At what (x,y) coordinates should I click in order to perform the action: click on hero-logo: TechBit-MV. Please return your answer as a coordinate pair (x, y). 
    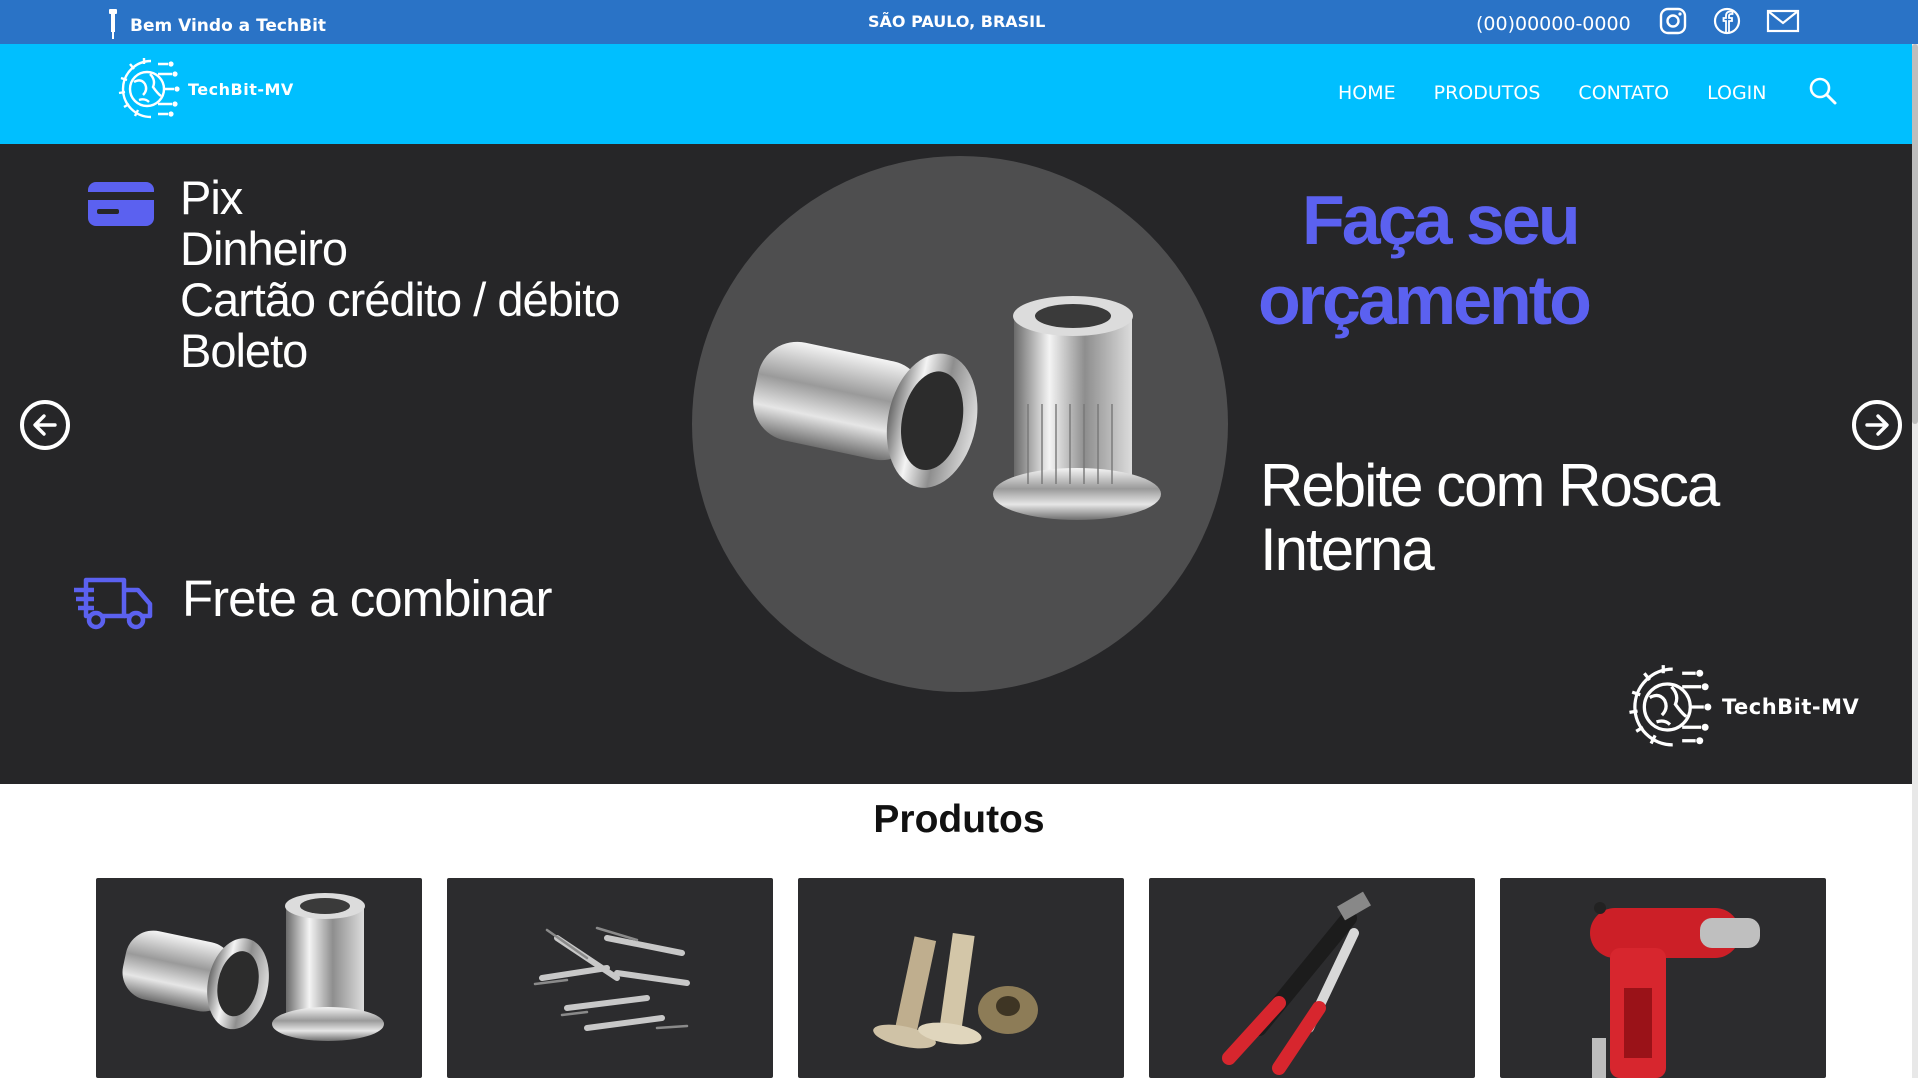
    Looking at the image, I should click on (1739, 707).